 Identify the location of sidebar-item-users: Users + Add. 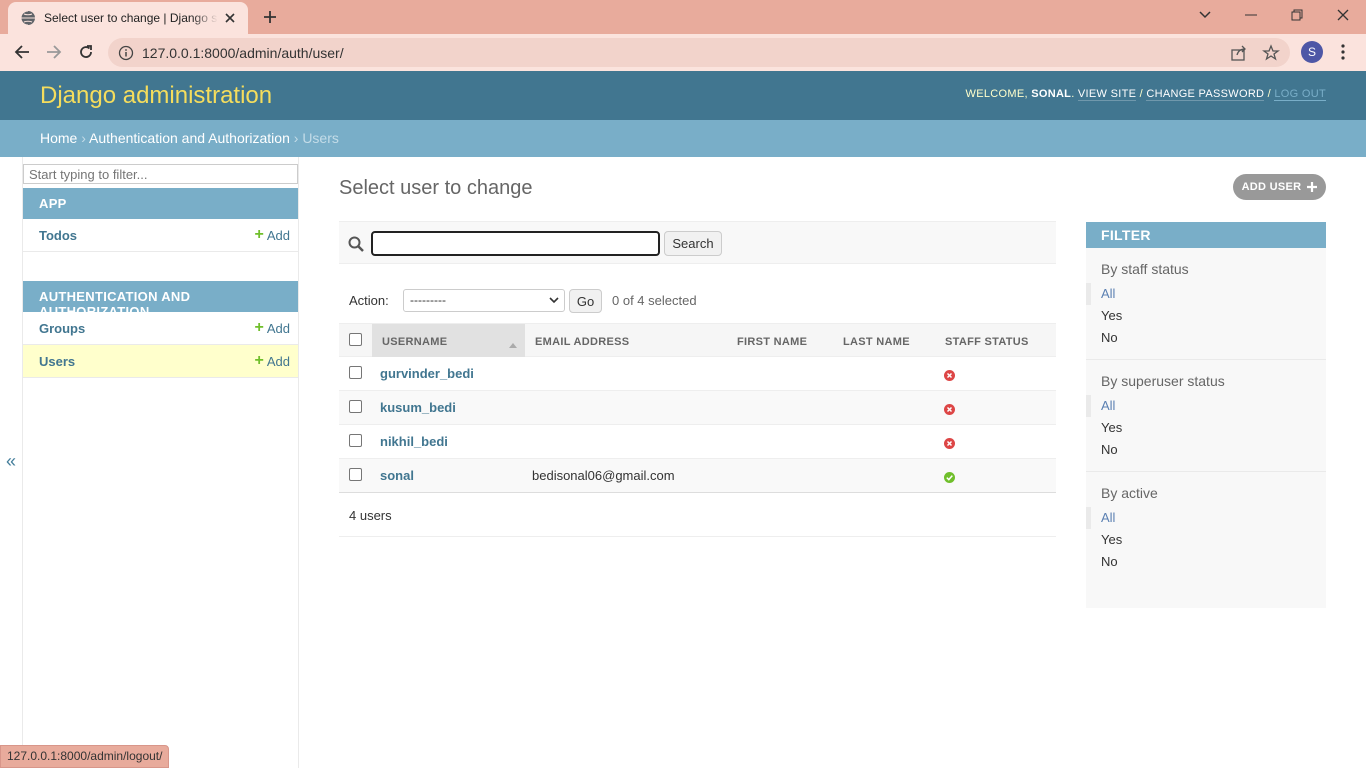
(160, 361).